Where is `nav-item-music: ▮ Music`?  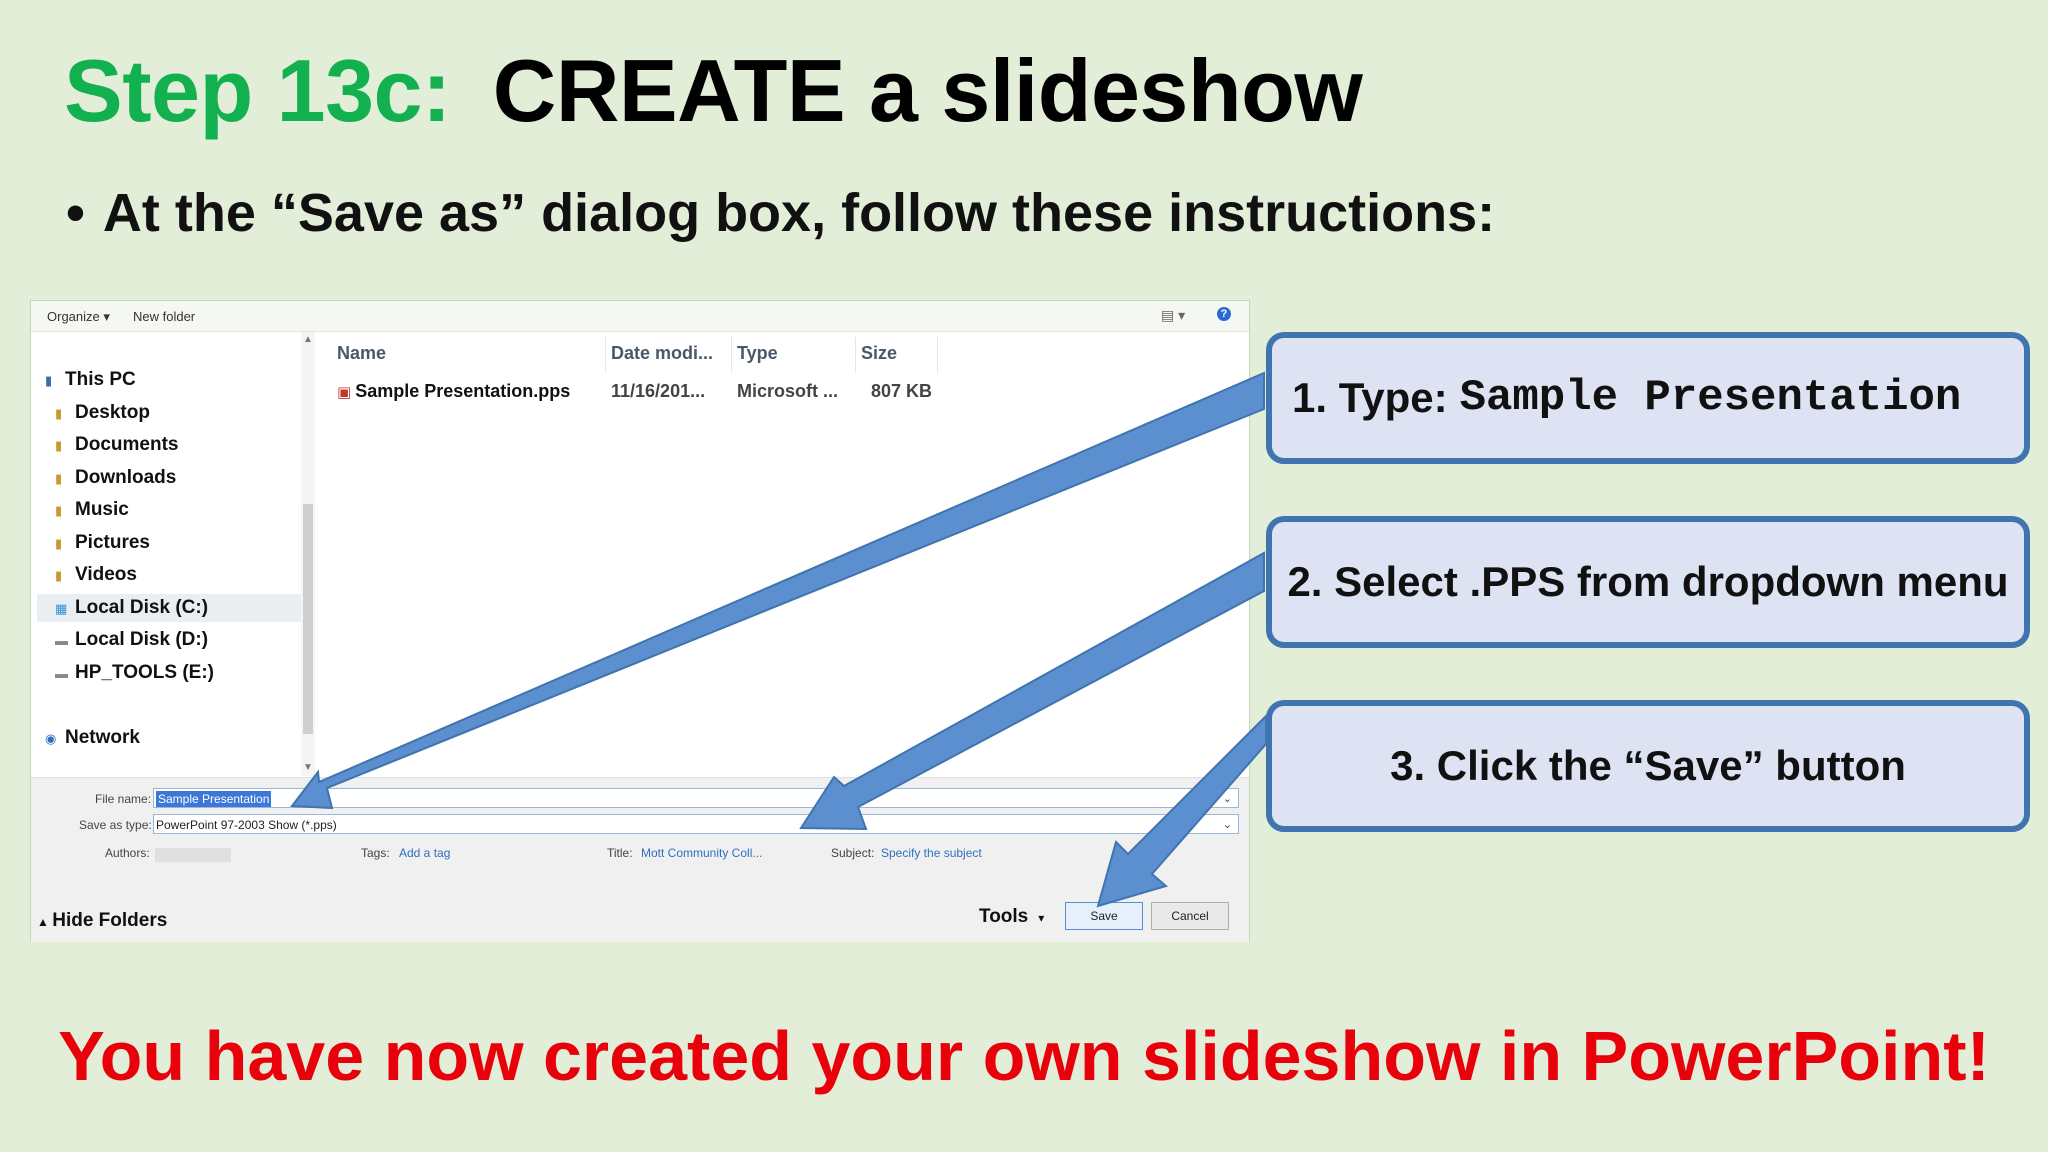
nav-item-music: ▮ Music is located at coordinates (92, 510).